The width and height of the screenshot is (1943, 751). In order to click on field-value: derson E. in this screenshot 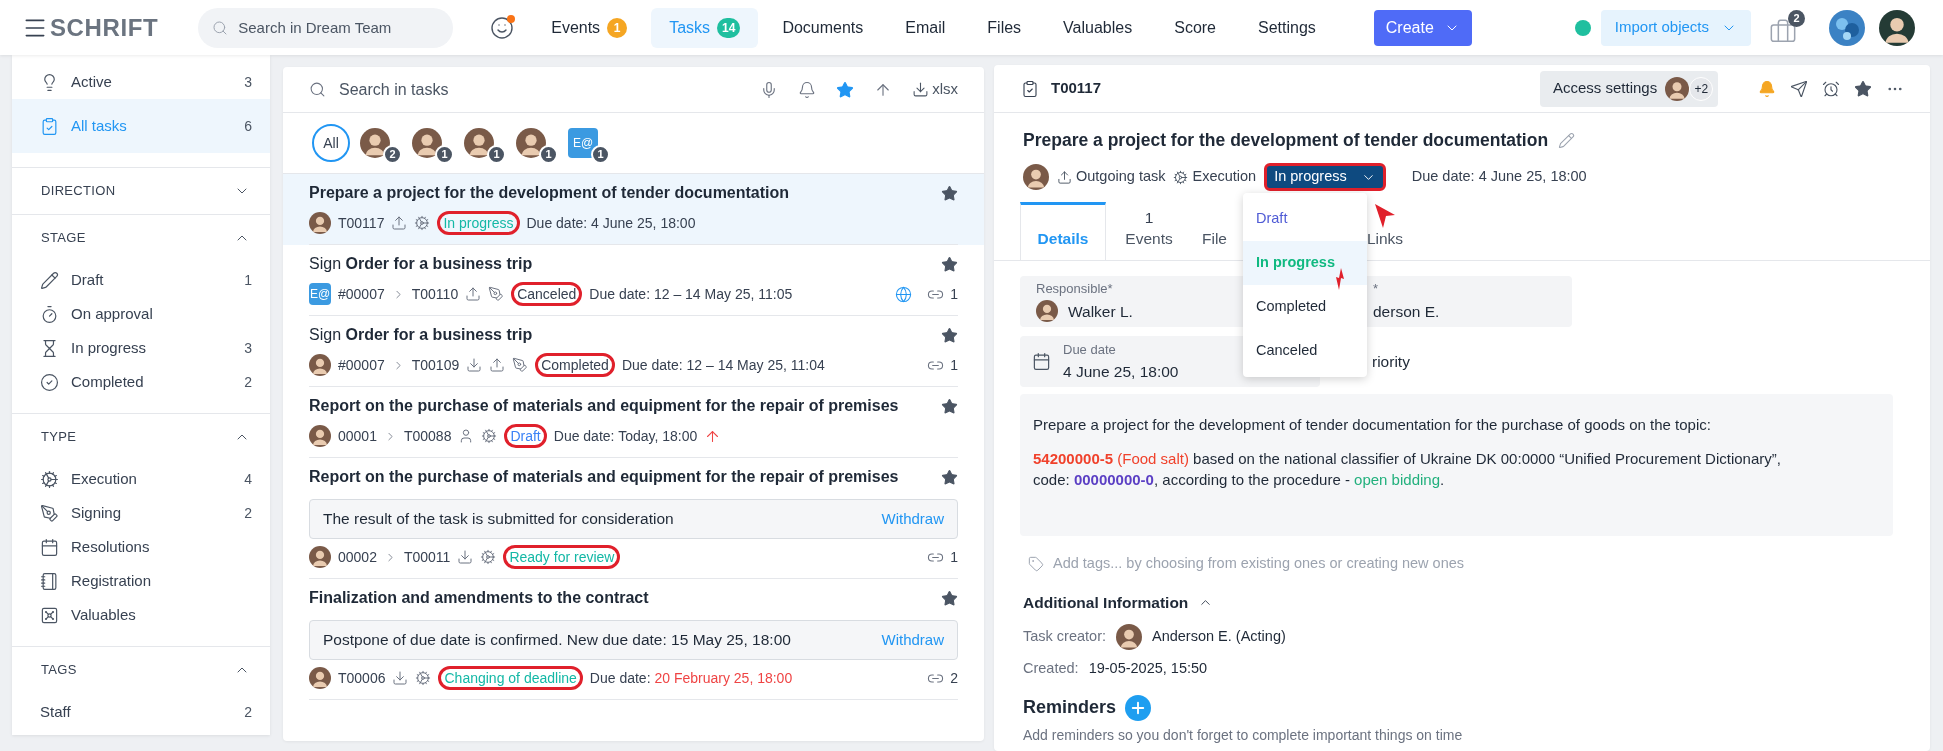, I will do `click(1406, 311)`.